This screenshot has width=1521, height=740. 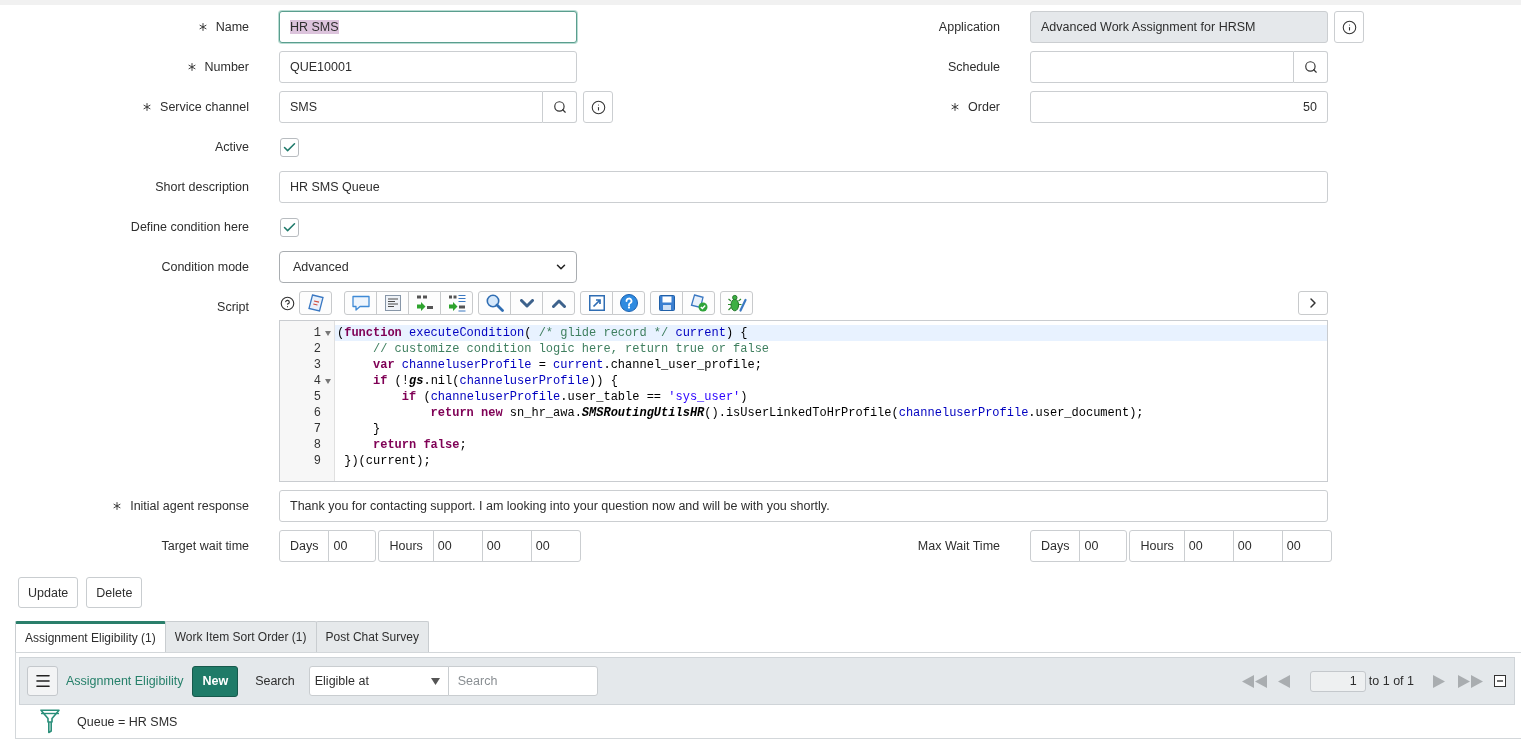 What do you see at coordinates (317, 445) in the screenshot?
I see `line-number: 8` at bounding box center [317, 445].